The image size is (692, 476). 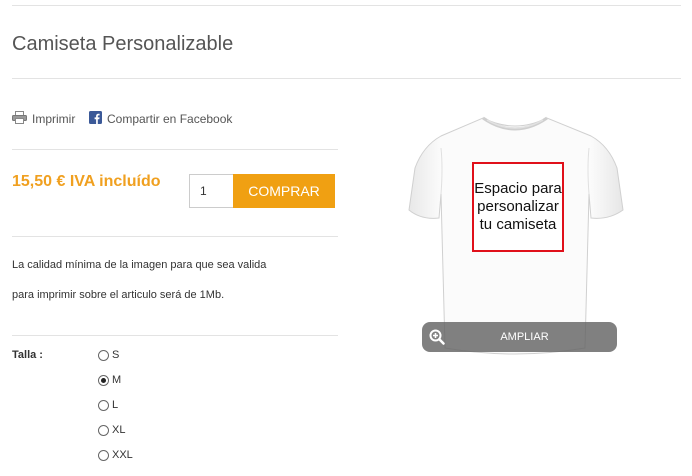 I want to click on quantity-input, so click(x=211, y=191).